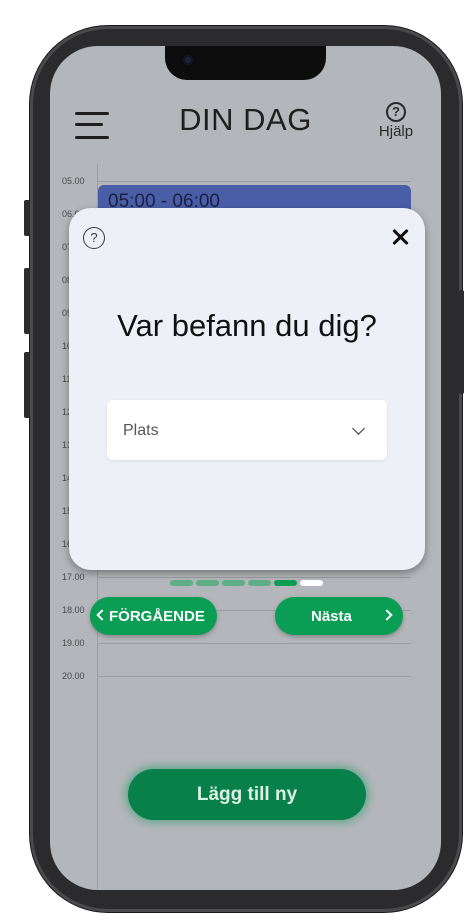 The height and width of the screenshot is (920, 474). What do you see at coordinates (247, 325) in the screenshot?
I see `dialog-question: Var befann du dig?` at bounding box center [247, 325].